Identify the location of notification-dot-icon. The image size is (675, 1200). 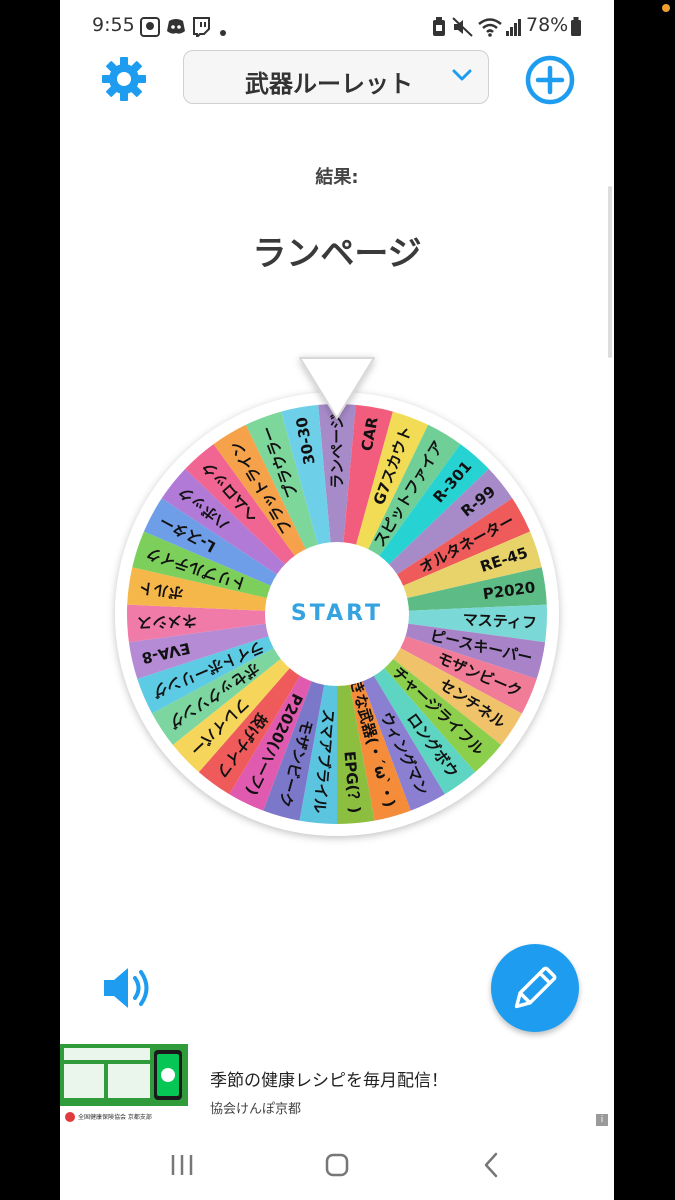
(666, 8).